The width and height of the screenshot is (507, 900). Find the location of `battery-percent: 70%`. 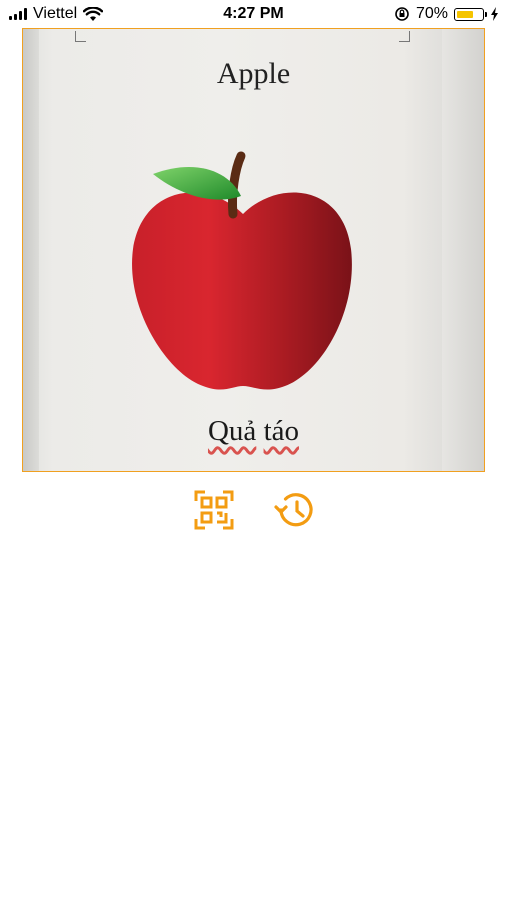

battery-percent: 70% is located at coordinates (431, 13).